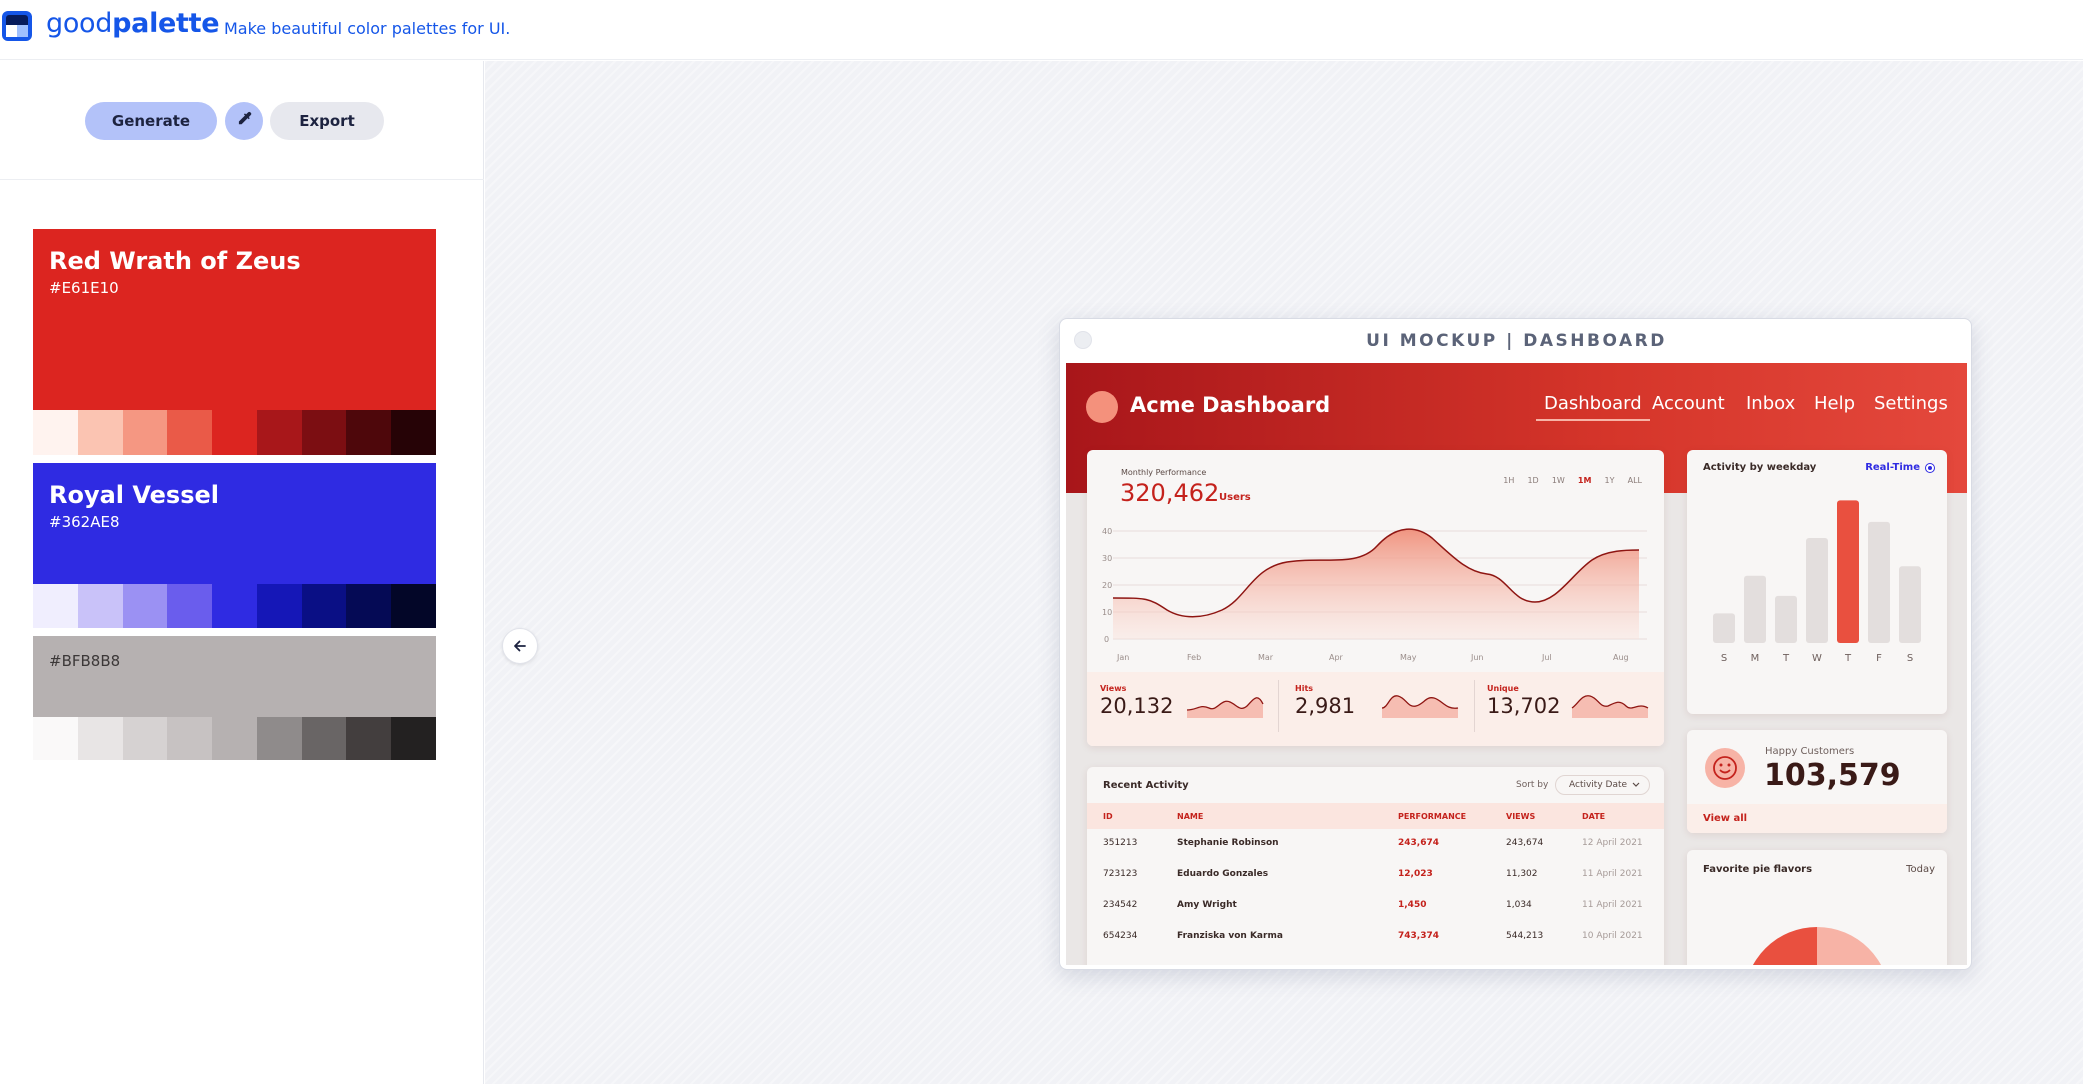  What do you see at coordinates (133, 23) in the screenshot?
I see `brand-name: goodpalette` at bounding box center [133, 23].